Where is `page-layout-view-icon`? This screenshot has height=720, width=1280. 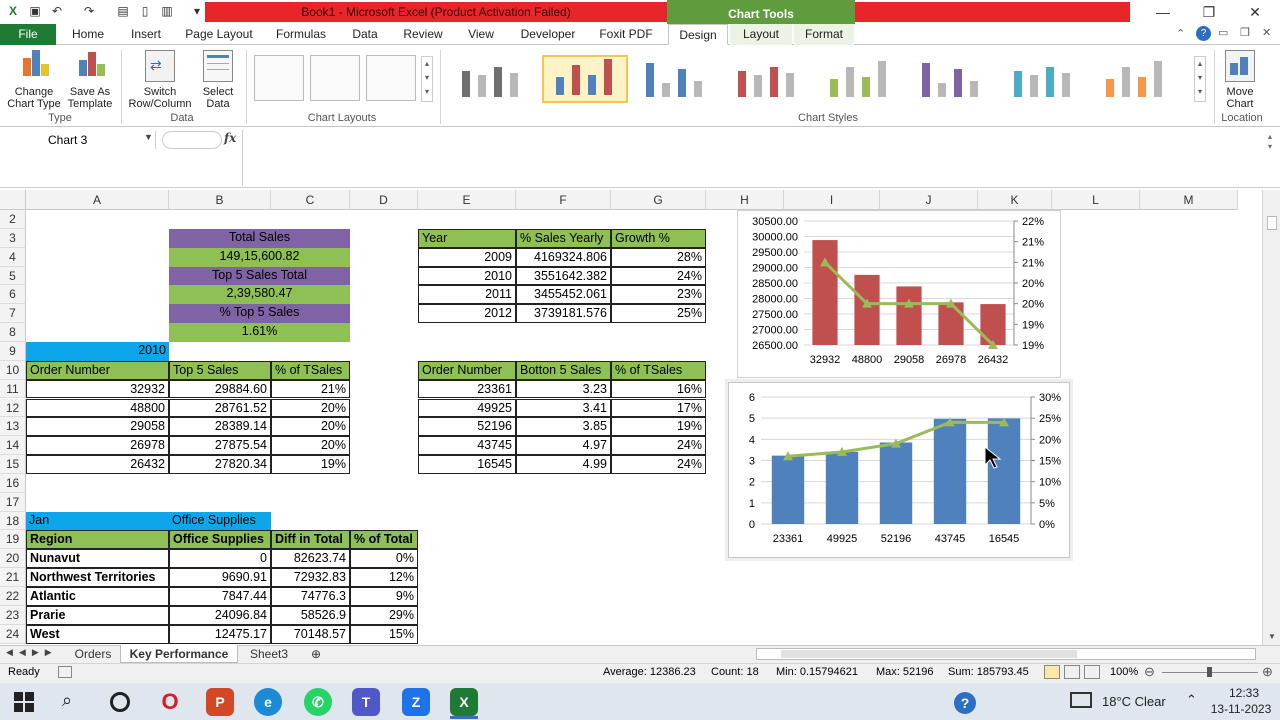 page-layout-view-icon is located at coordinates (1072, 672).